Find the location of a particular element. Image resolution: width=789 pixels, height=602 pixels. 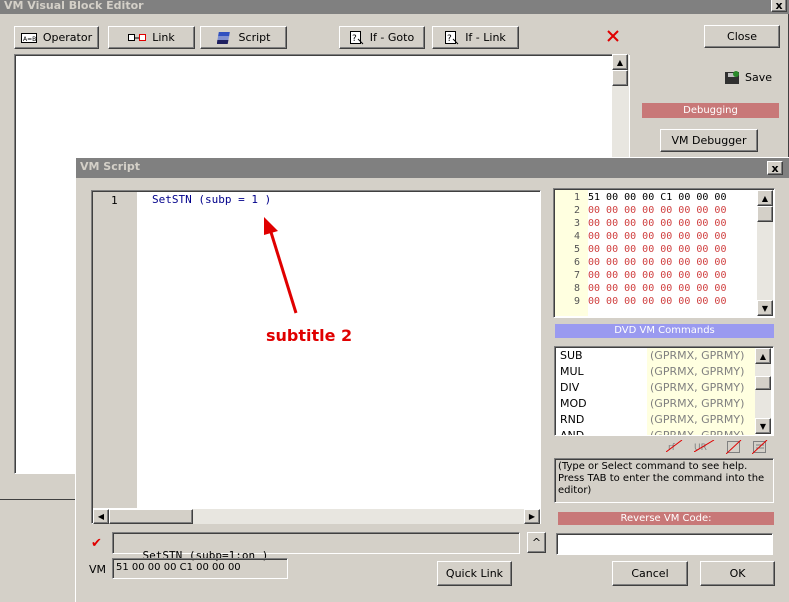

command-tools: rf UR is located at coordinates (717, 447).